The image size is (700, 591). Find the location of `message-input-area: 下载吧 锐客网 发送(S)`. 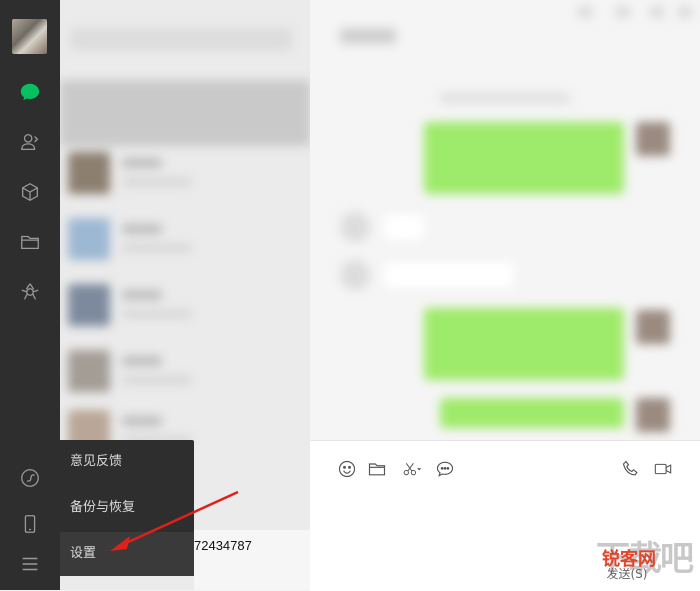

message-input-area: 下载吧 锐客网 发送(S) is located at coordinates (505, 515).